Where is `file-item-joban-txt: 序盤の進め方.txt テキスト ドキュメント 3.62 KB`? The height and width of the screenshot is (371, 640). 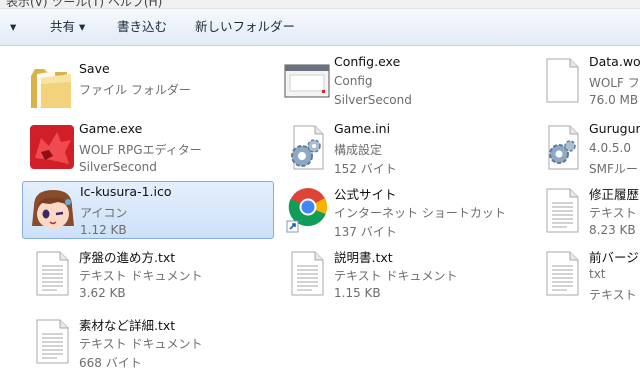 file-item-joban-txt: 序盤の進め方.txt テキスト ドキュメント 3.62 KB is located at coordinates (148, 273).